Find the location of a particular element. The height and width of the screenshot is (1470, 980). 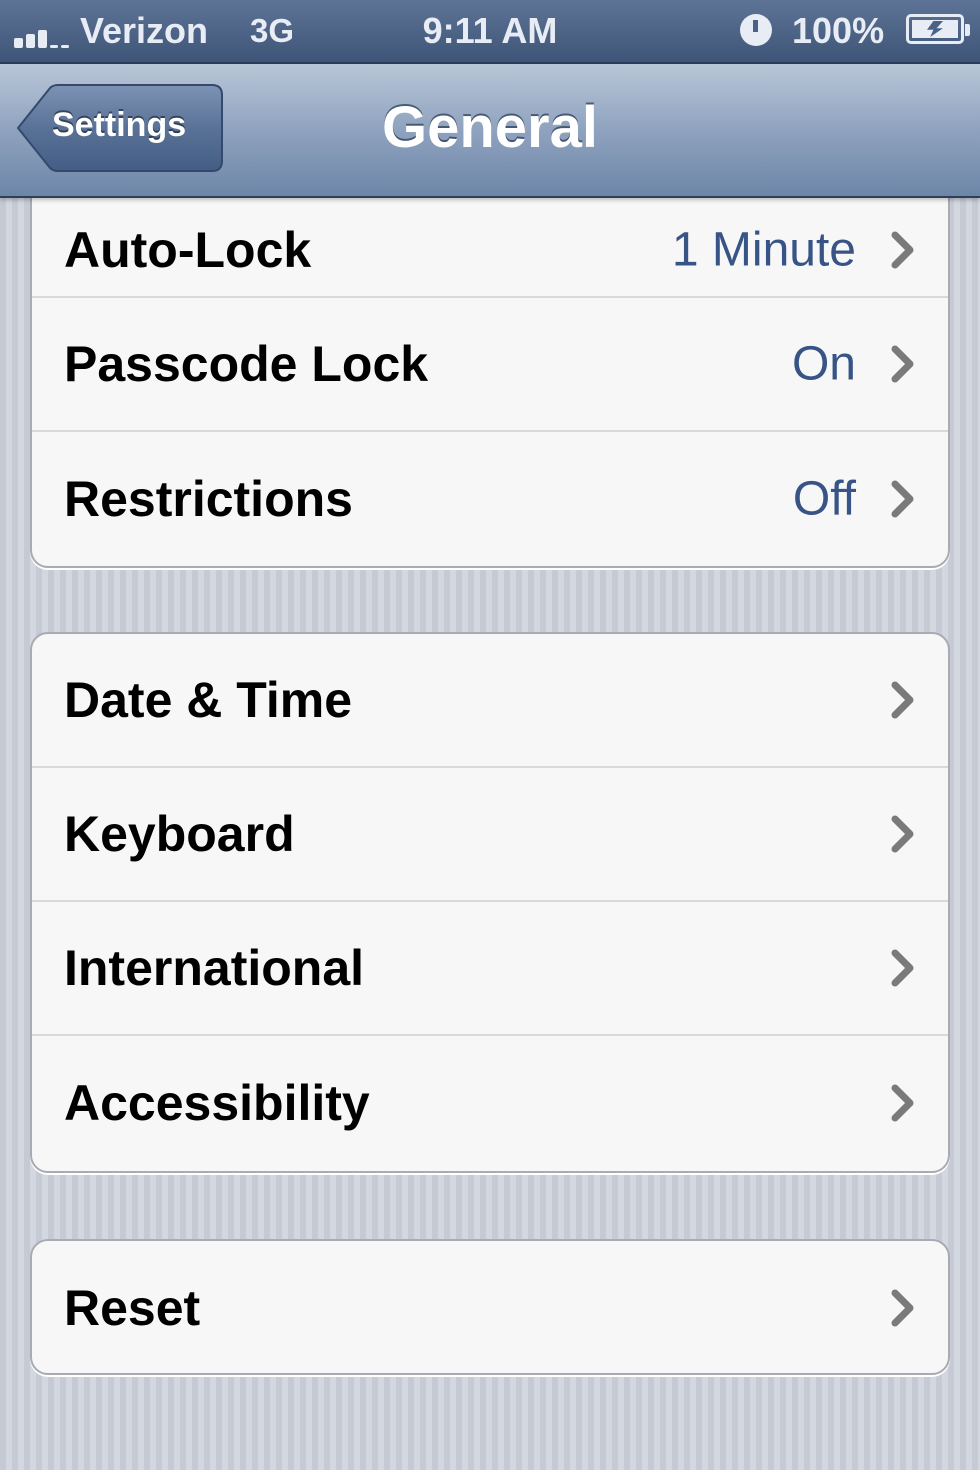

navigation-bar: Settings General is located at coordinates (490, 131).